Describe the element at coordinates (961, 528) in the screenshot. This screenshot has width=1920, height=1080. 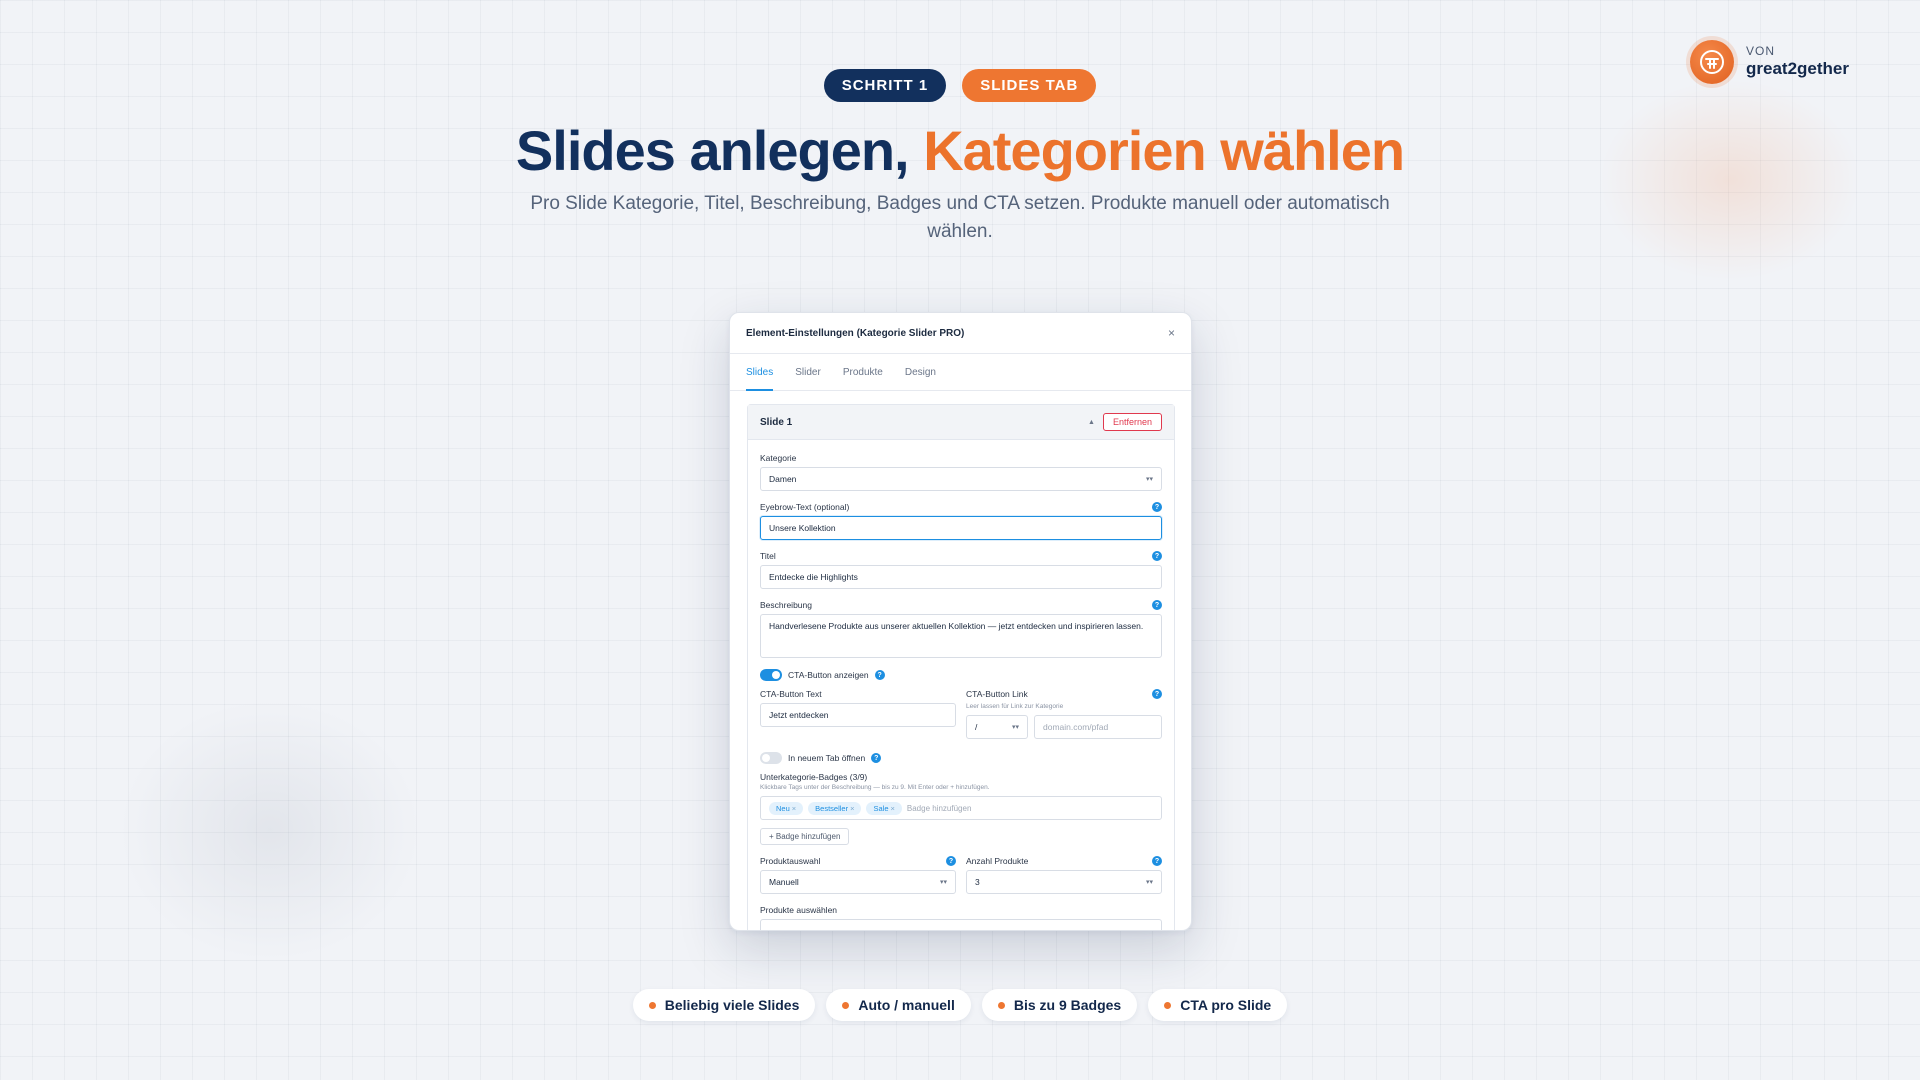
I see `eyebrow-input: Unsere Kollektion` at that location.